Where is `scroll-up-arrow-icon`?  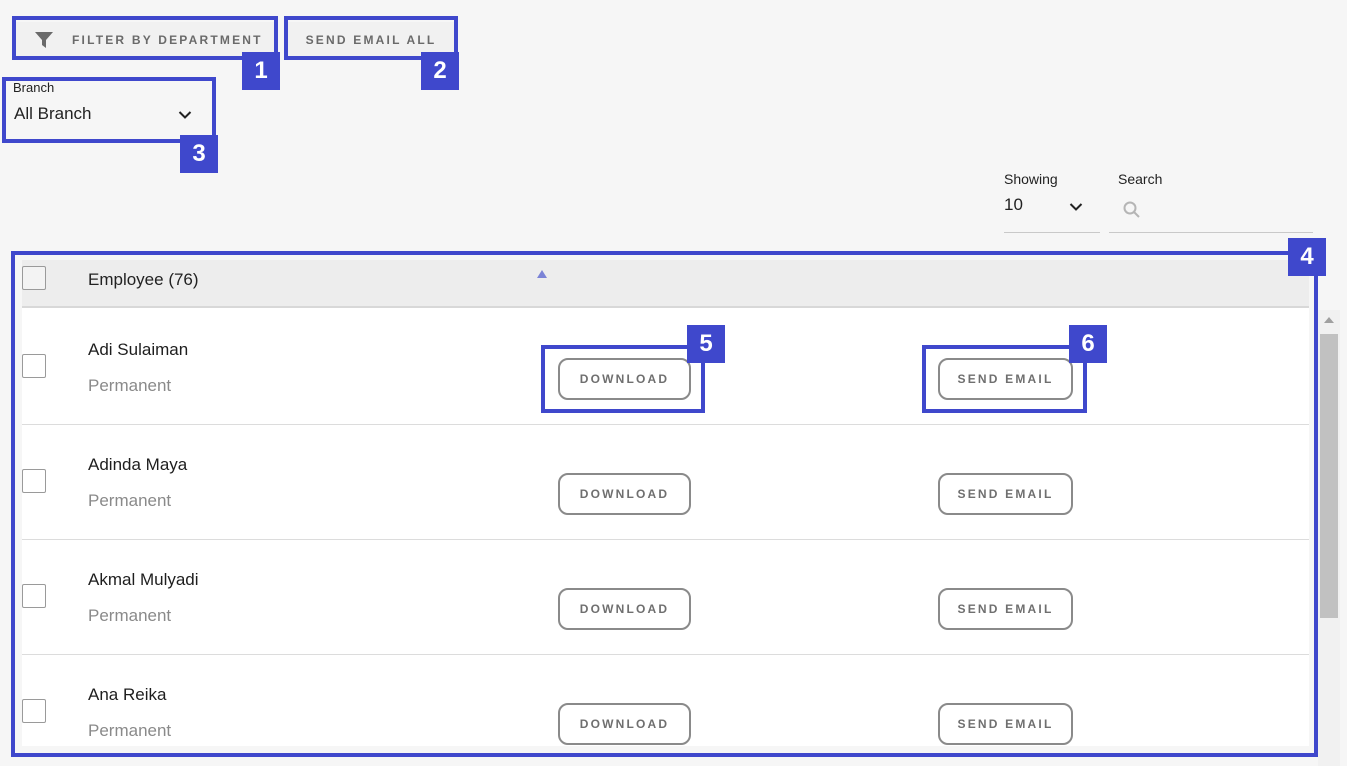
scroll-up-arrow-icon is located at coordinates (1329, 320).